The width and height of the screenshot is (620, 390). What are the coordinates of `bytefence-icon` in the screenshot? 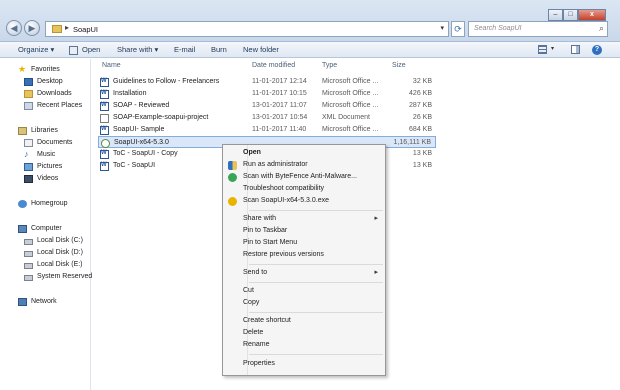 It's located at (232, 177).